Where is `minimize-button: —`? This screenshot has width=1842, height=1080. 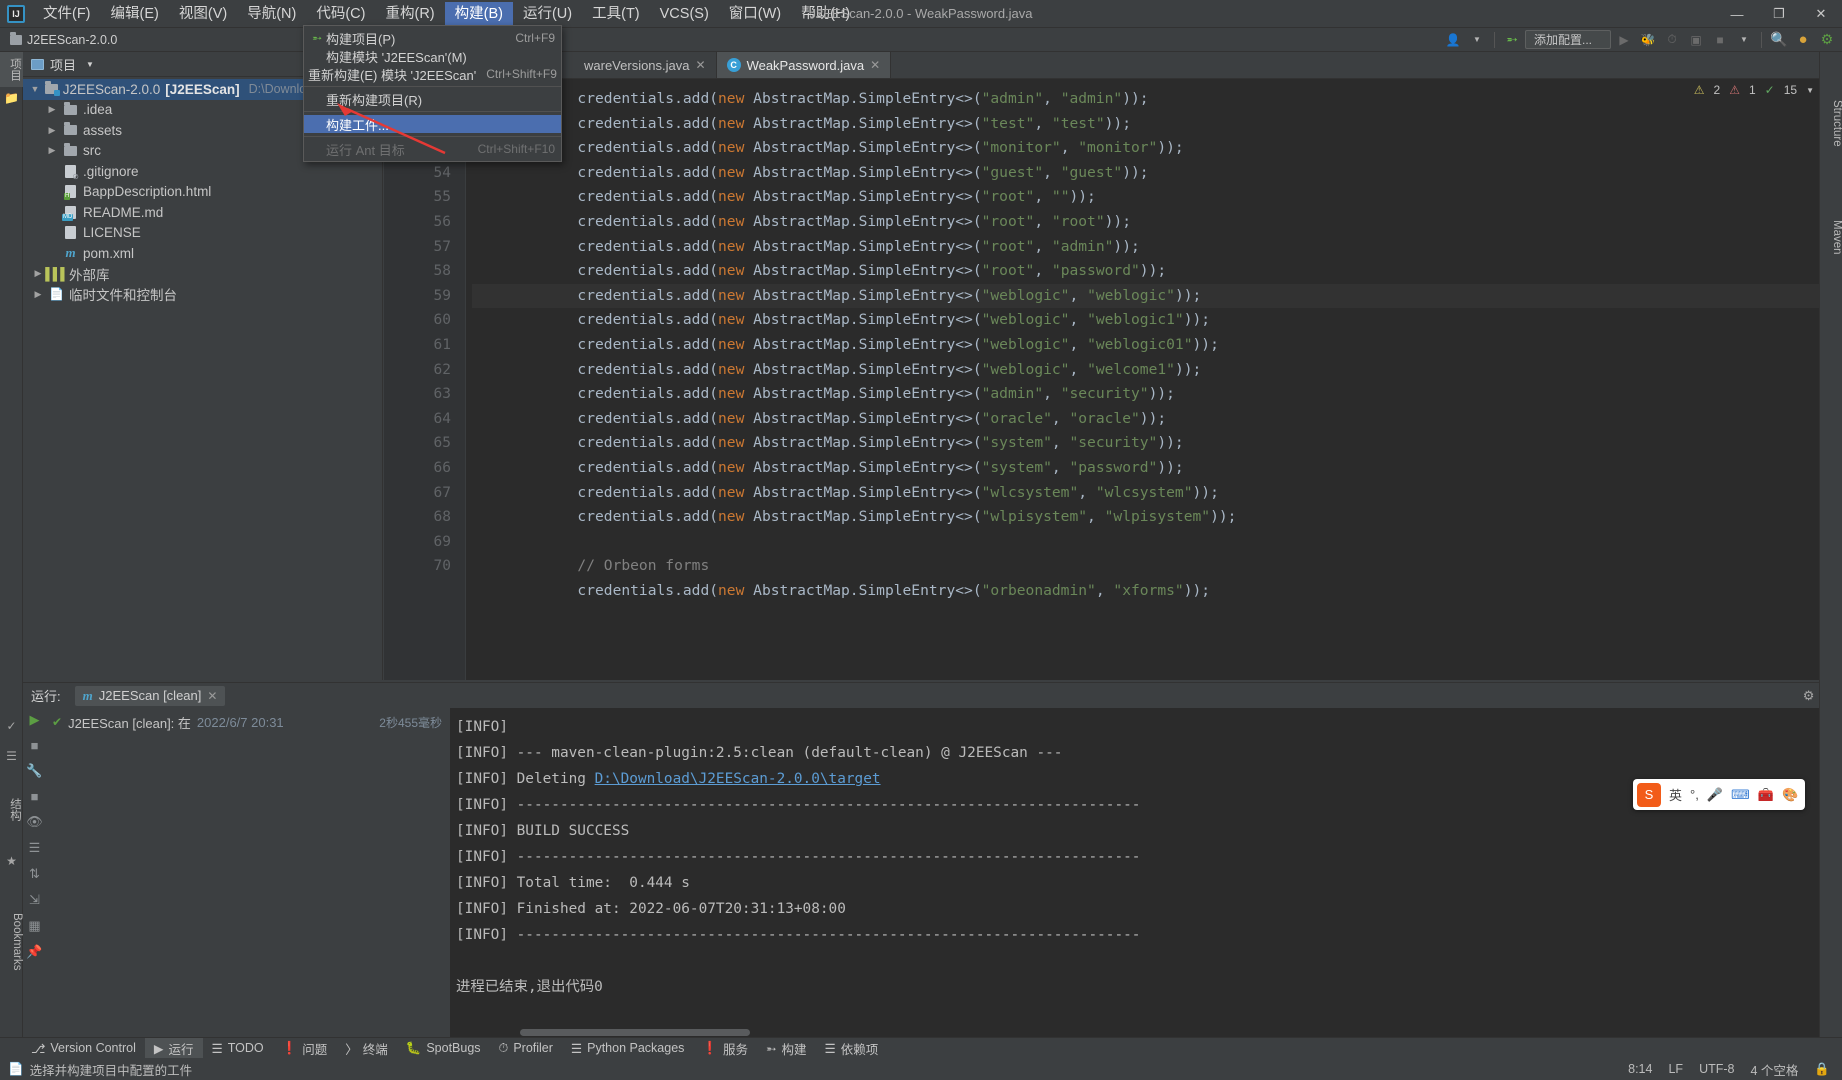
minimize-button: — is located at coordinates (1737, 14).